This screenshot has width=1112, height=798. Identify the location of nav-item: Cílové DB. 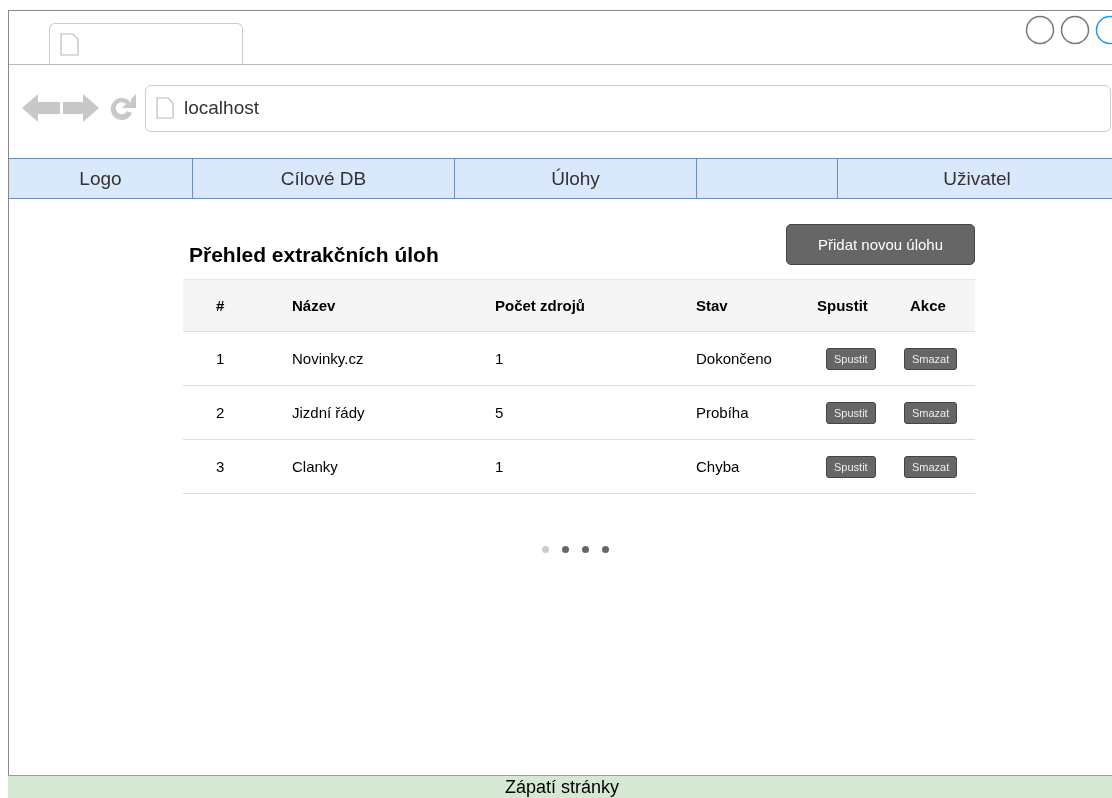
(324, 178).